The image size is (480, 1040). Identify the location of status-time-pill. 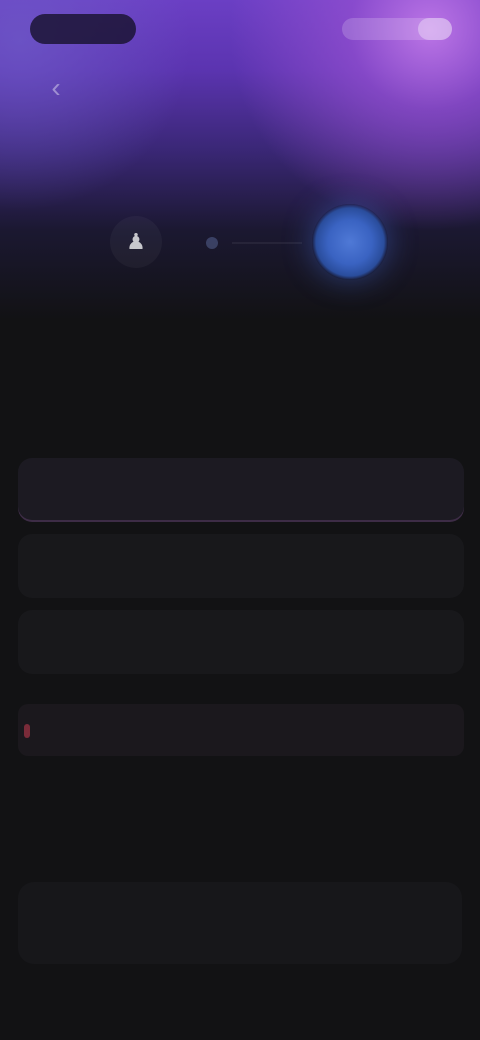
(83, 29).